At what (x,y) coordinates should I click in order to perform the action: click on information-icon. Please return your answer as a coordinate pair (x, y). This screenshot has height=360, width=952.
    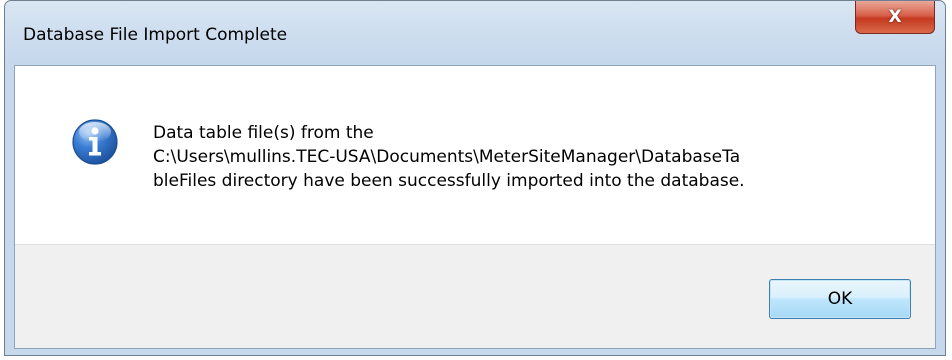
    Looking at the image, I should click on (95, 142).